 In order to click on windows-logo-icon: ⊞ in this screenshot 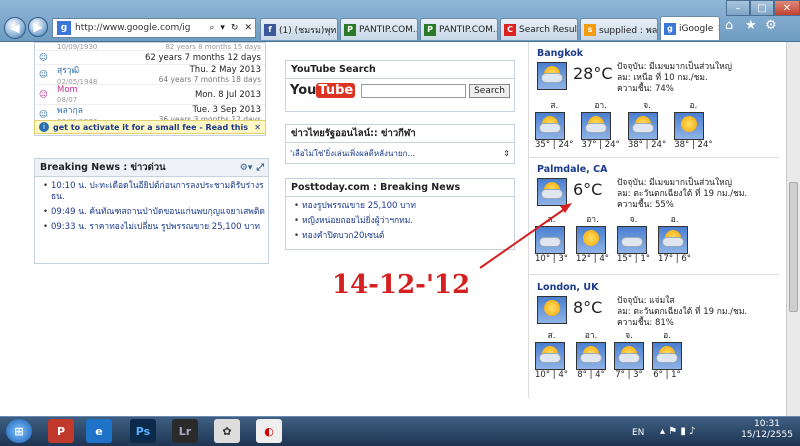, I will do `click(19, 431)`.